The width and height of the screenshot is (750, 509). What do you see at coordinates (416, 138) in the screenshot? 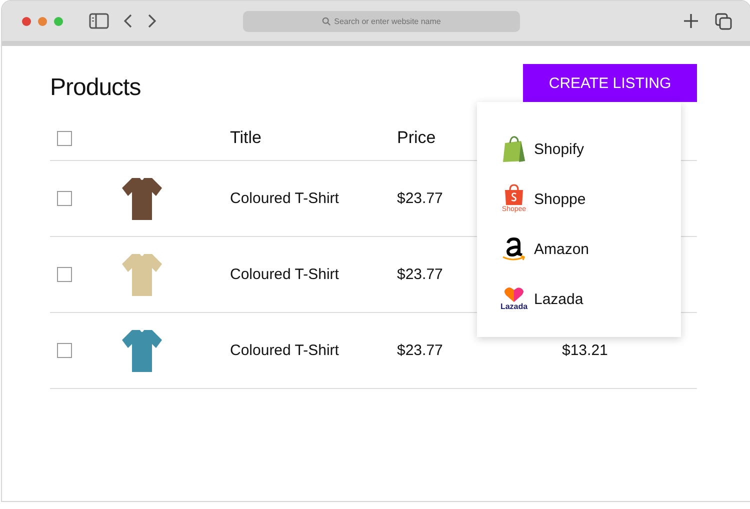
I see `column-header: Price` at bounding box center [416, 138].